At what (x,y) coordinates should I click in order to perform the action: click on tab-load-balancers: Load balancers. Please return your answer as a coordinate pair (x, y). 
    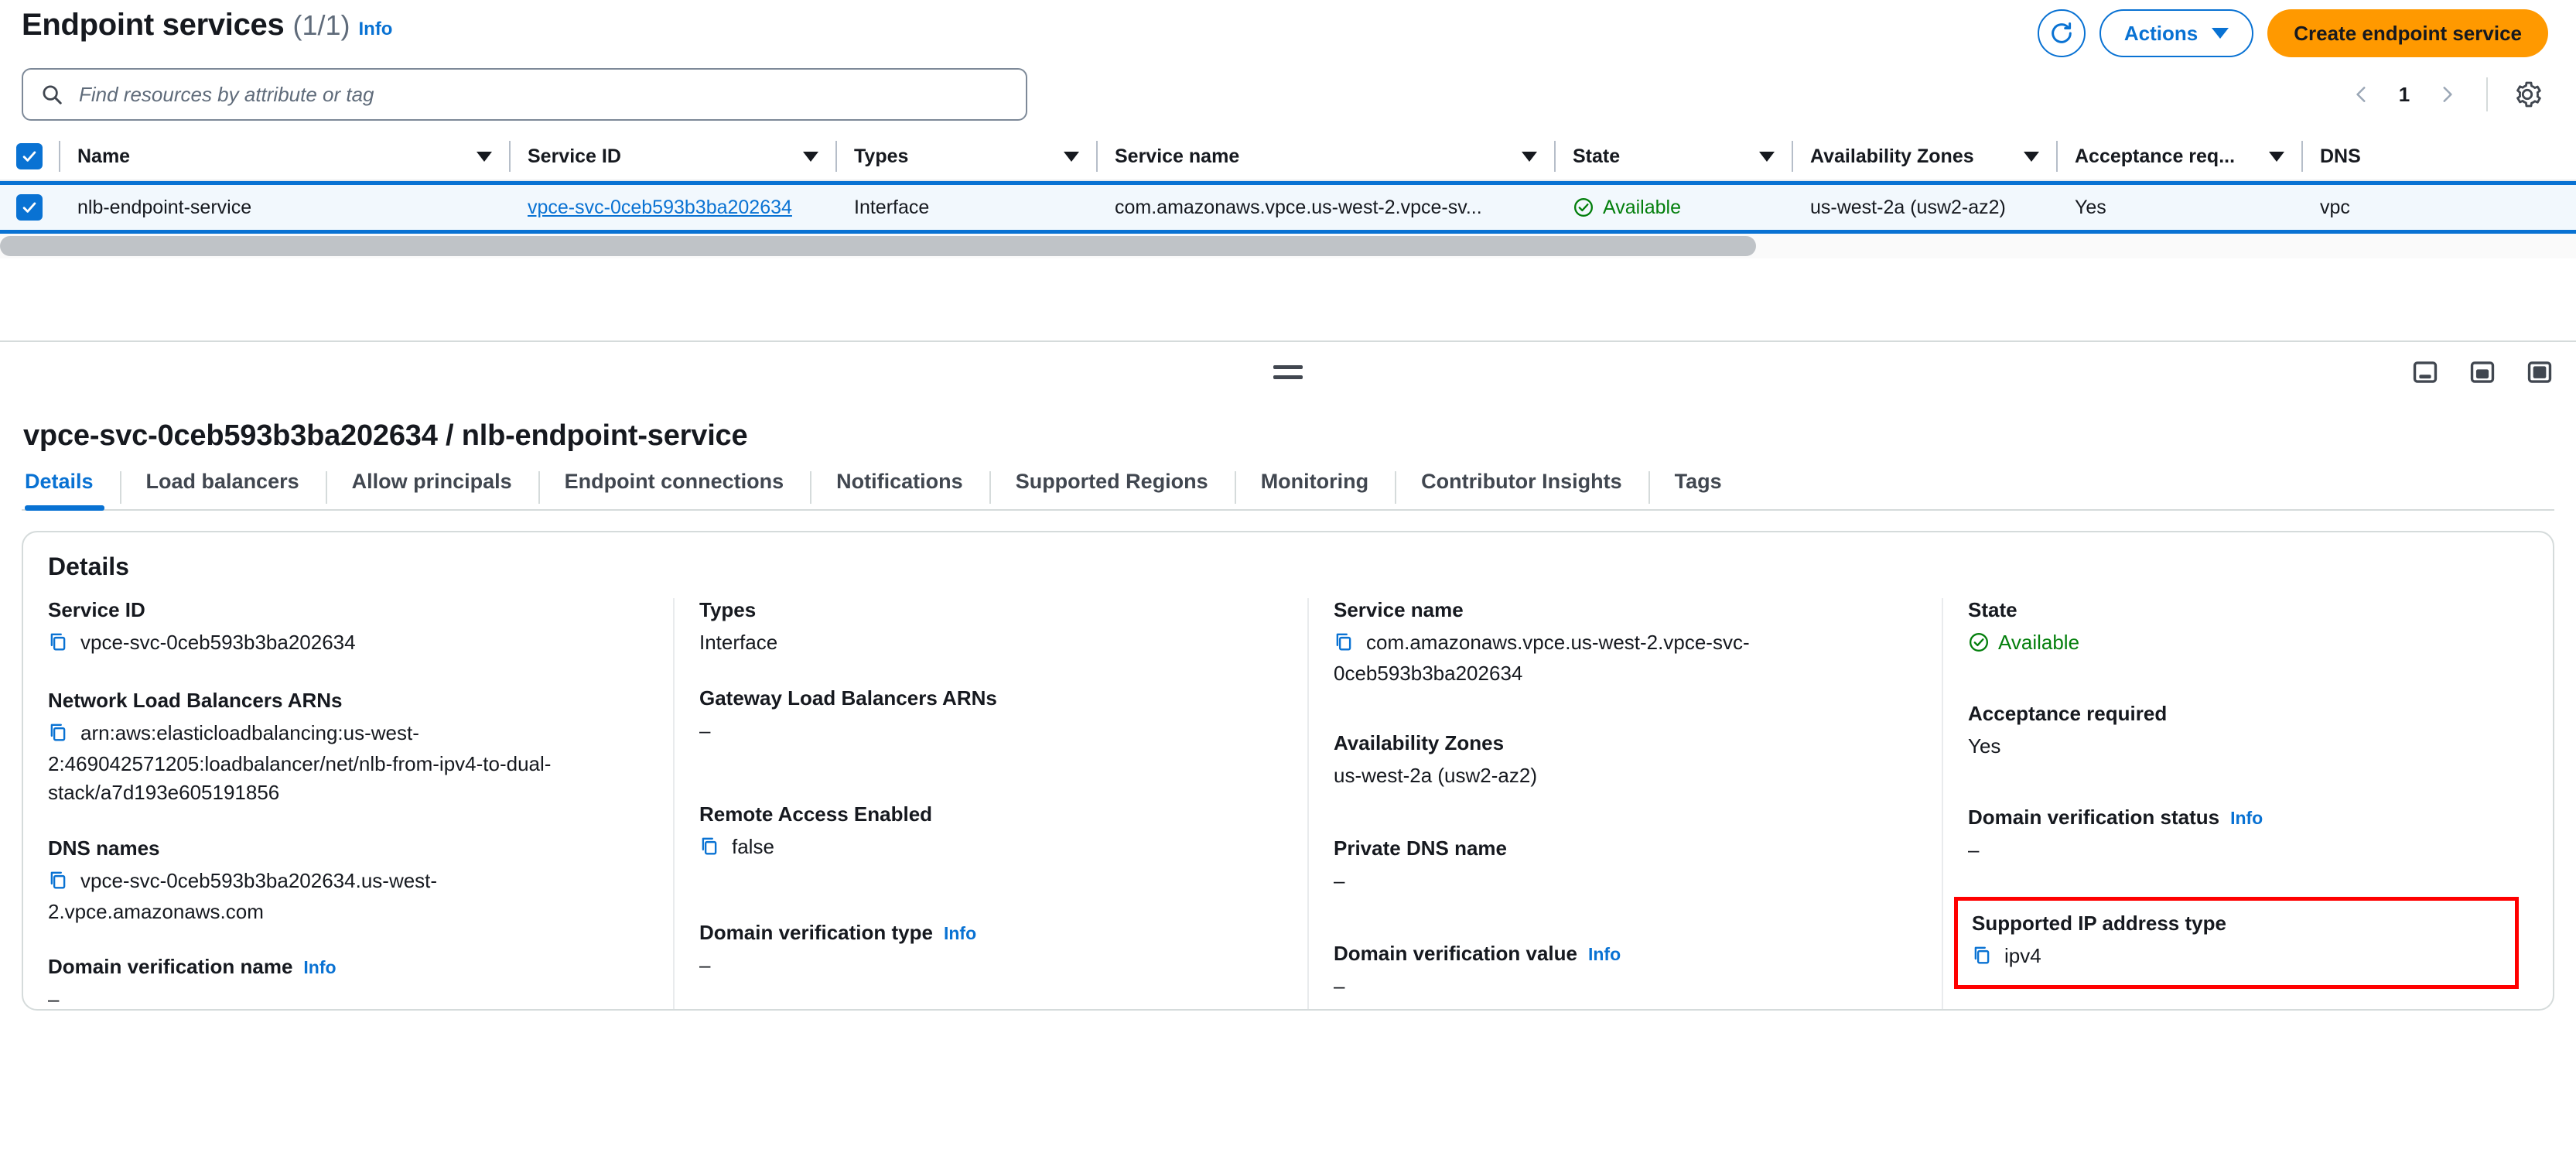
    Looking at the image, I should click on (222, 490).